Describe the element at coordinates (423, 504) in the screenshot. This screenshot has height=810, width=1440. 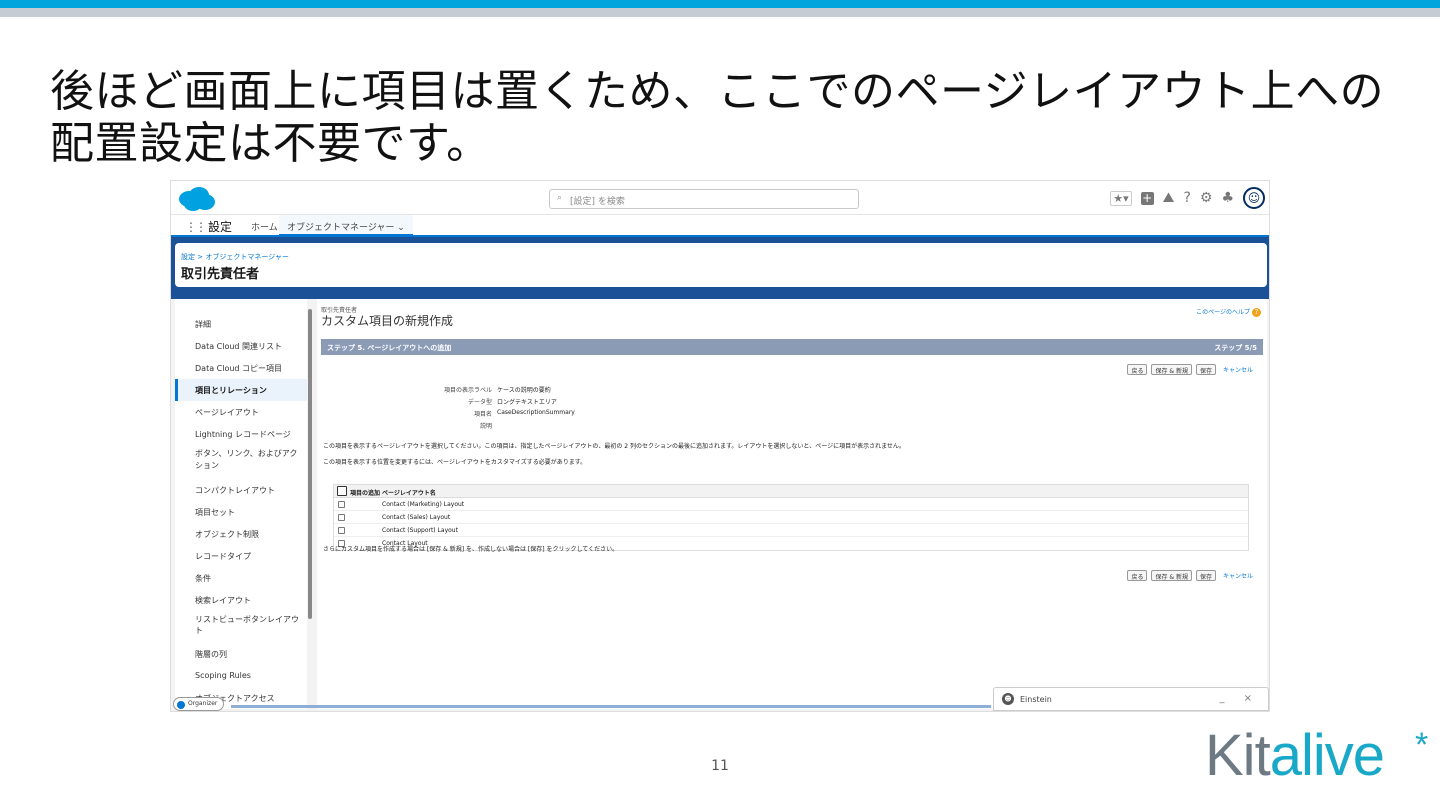
I see `layout-name: Contact (Marketing) Layout` at that location.